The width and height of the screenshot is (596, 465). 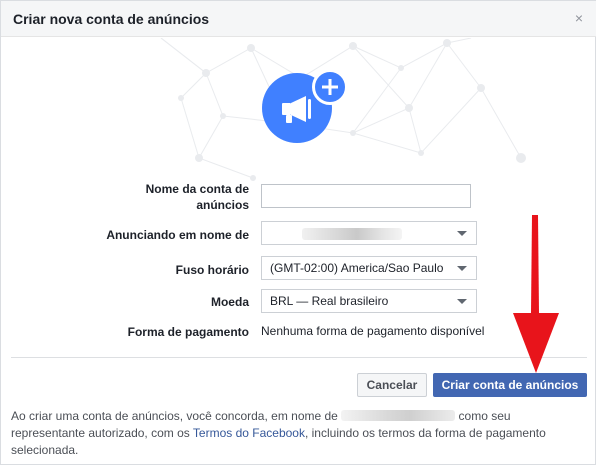 I want to click on payment-method-label: Forma de pagamento, so click(x=188, y=332).